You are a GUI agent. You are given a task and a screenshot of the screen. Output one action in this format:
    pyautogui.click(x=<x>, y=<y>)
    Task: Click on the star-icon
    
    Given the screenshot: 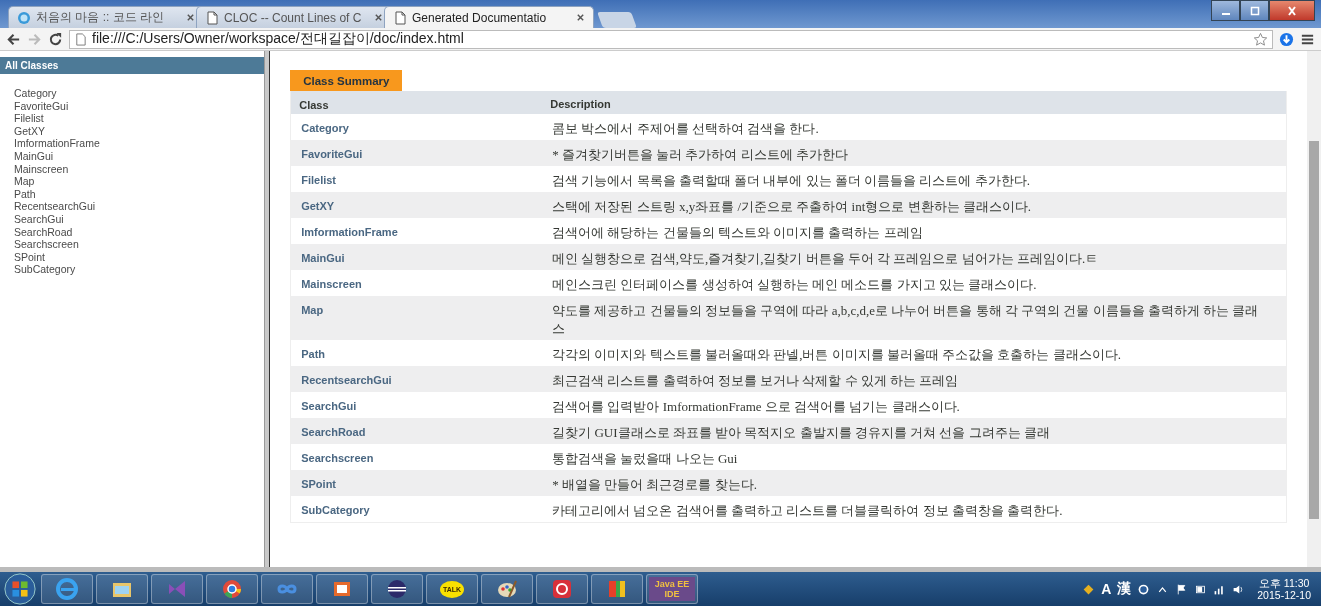 What is the action you would take?
    pyautogui.click(x=1260, y=39)
    